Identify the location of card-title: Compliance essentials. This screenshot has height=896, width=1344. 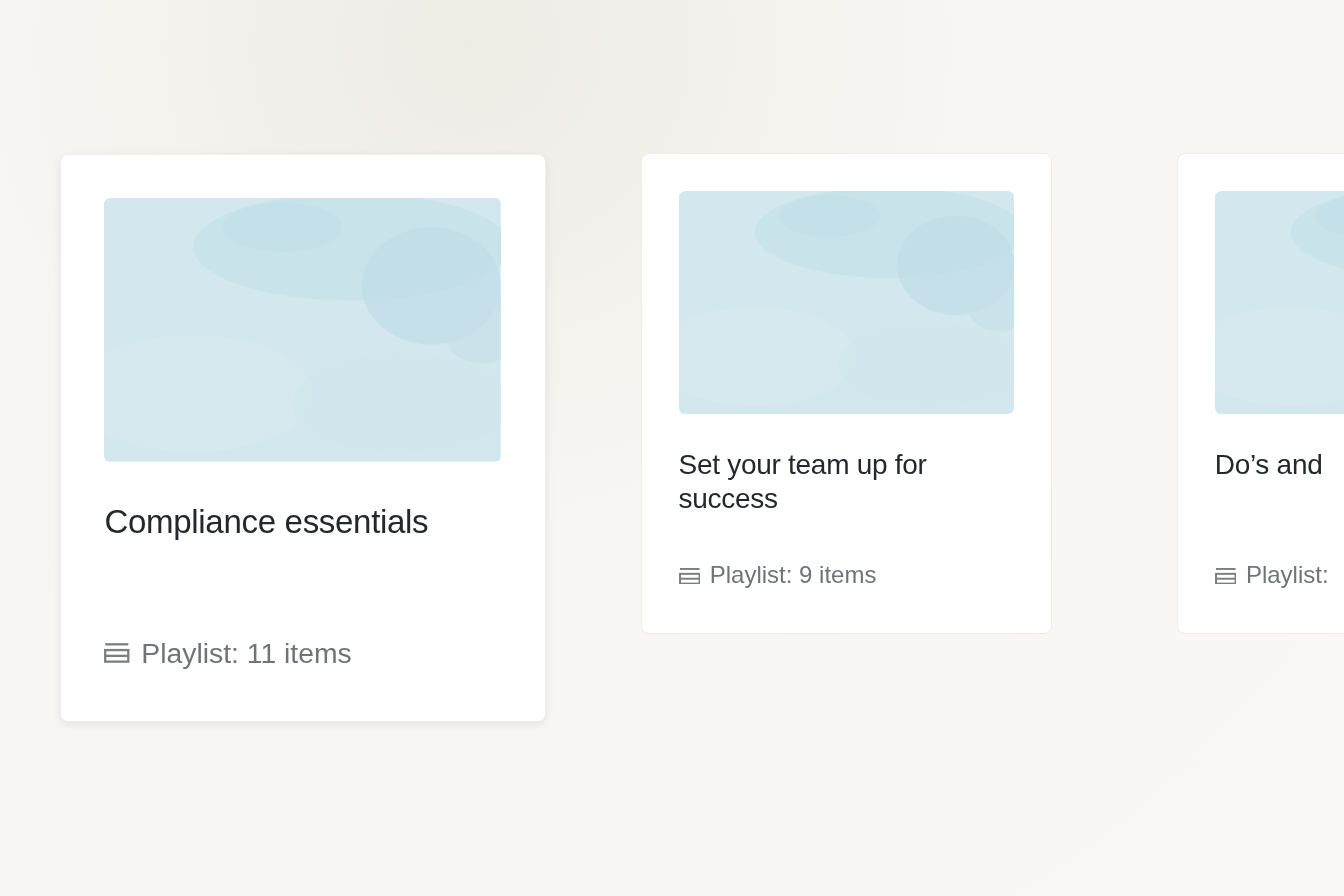
(267, 521).